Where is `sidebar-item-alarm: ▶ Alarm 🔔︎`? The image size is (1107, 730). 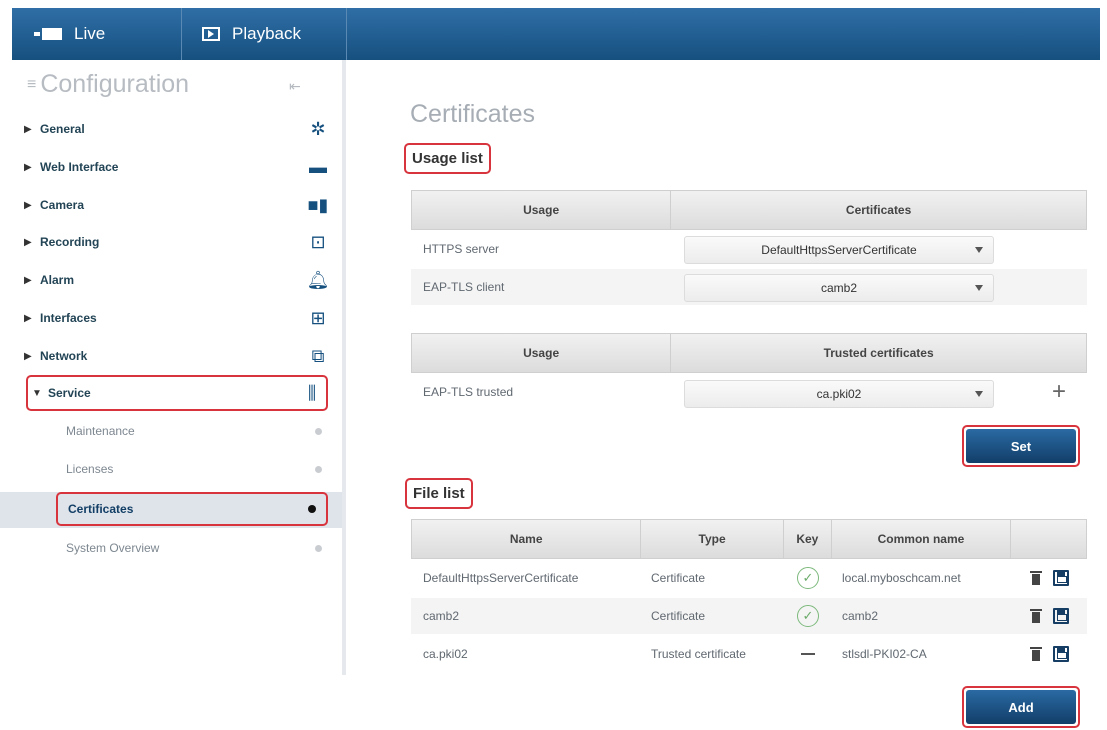
sidebar-item-alarm: ▶ Alarm 🔔︎ is located at coordinates (178, 280).